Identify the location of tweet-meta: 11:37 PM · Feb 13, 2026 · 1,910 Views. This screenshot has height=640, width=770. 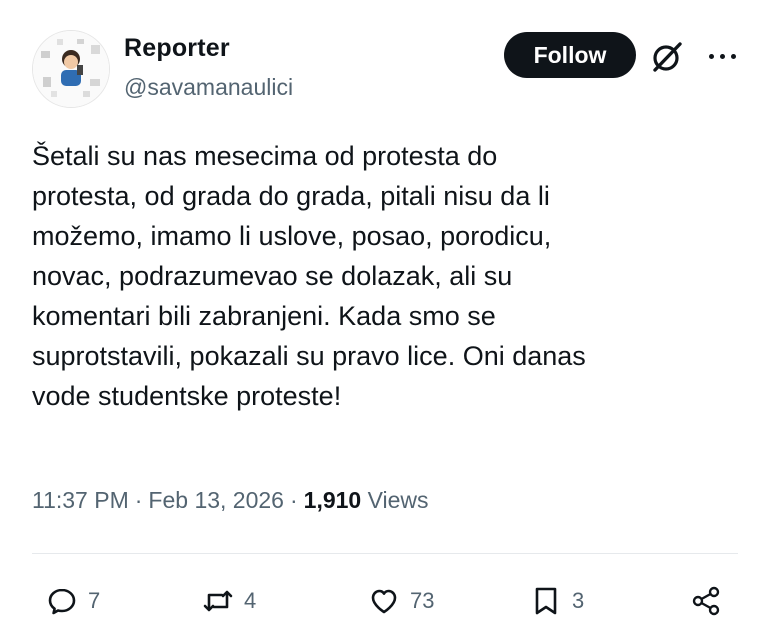
(230, 500).